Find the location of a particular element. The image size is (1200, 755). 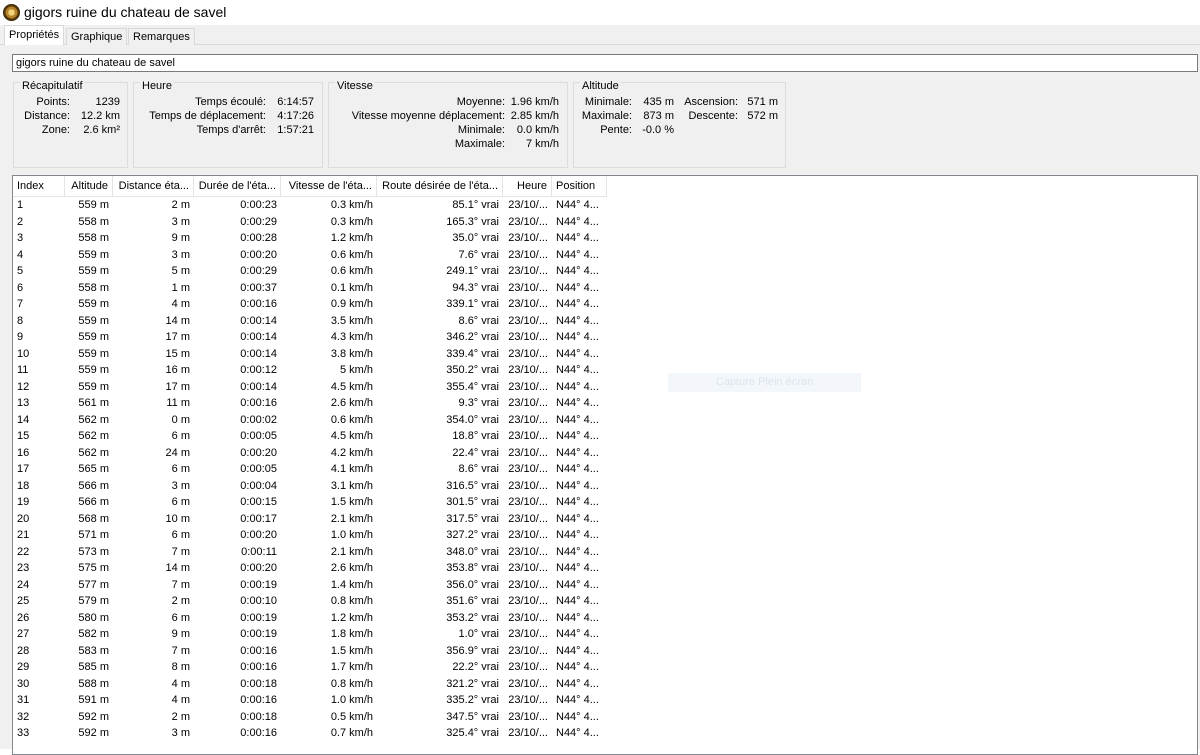

tab-bar: Propriétés Graphique Remarques is located at coordinates (600, 35).